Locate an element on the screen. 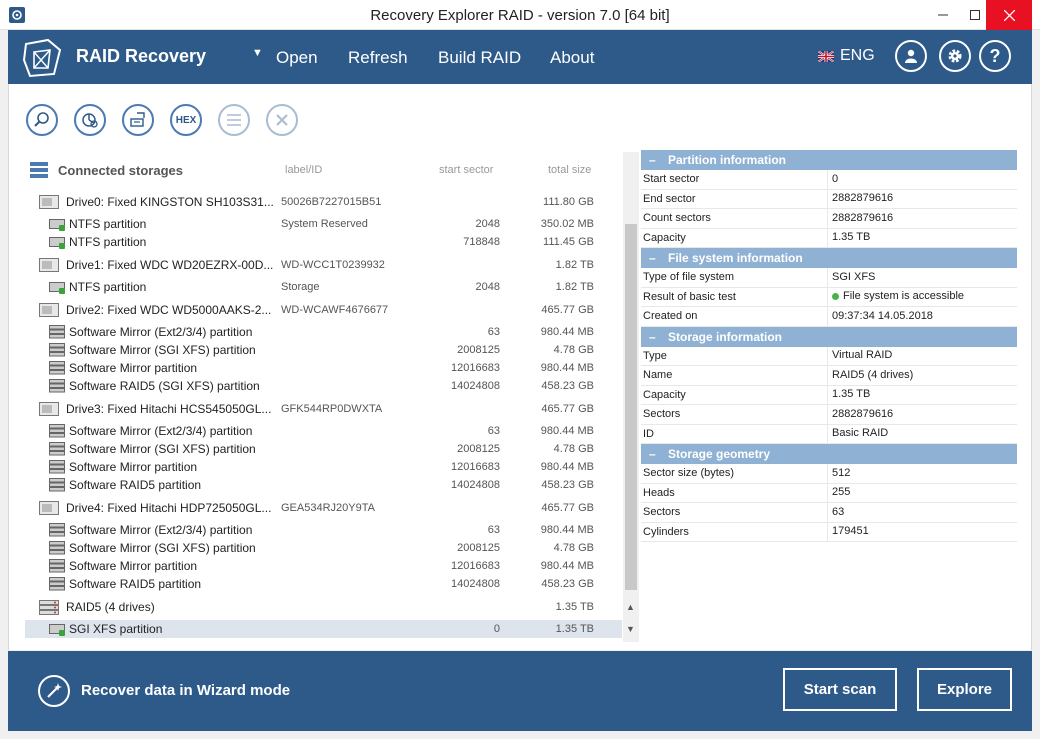  row-name: Software RAID5 partition is located at coordinates (135, 485).